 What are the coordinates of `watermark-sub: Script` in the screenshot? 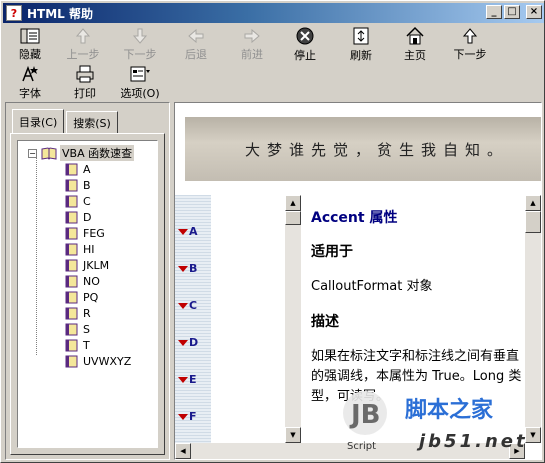 It's located at (361, 446).